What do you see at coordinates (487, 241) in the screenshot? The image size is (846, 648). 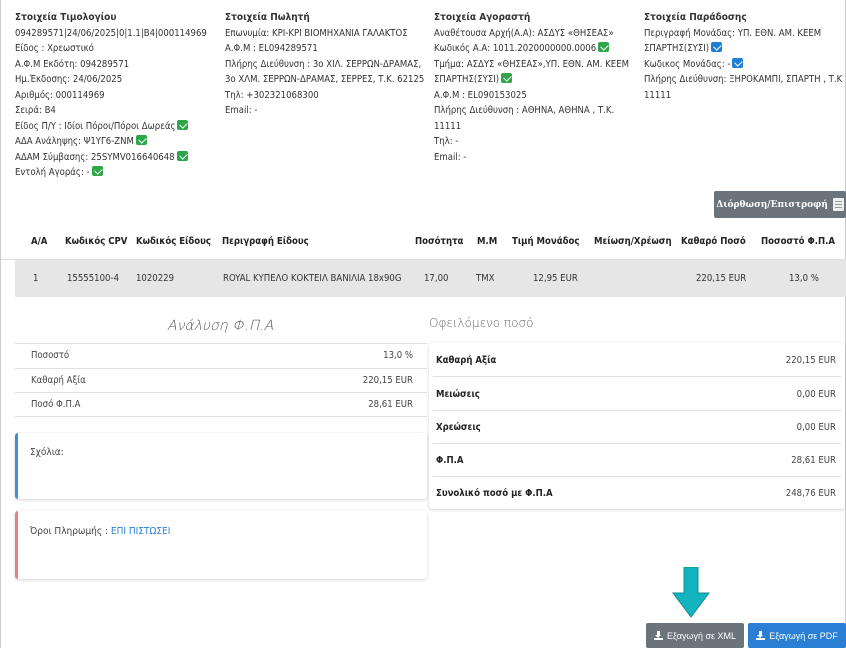 I see `col-unit: Μ.Μ` at bounding box center [487, 241].